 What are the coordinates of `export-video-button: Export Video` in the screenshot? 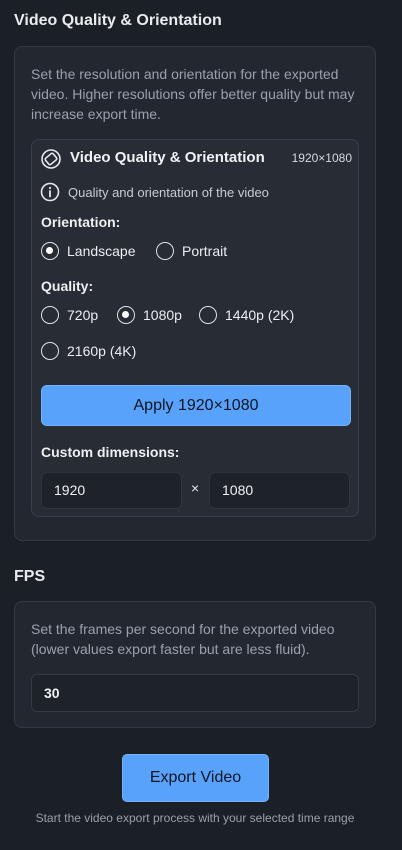 It's located at (195, 778).